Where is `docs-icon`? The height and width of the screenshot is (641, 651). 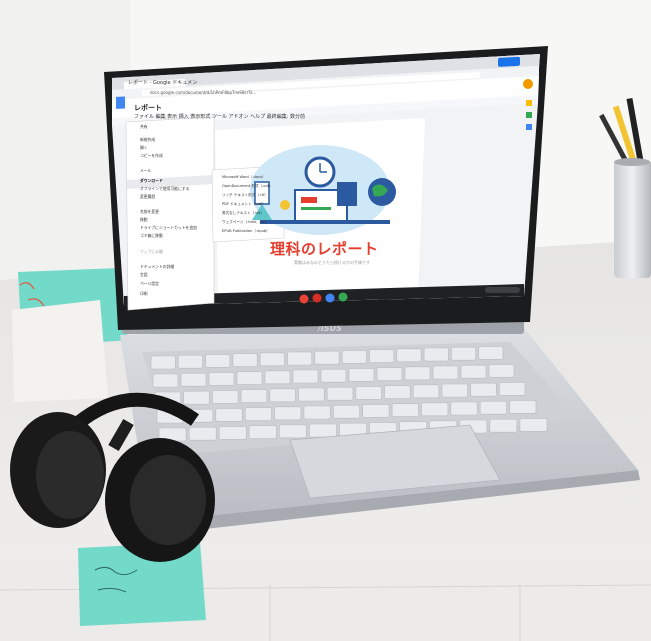
docs-icon is located at coordinates (330, 298).